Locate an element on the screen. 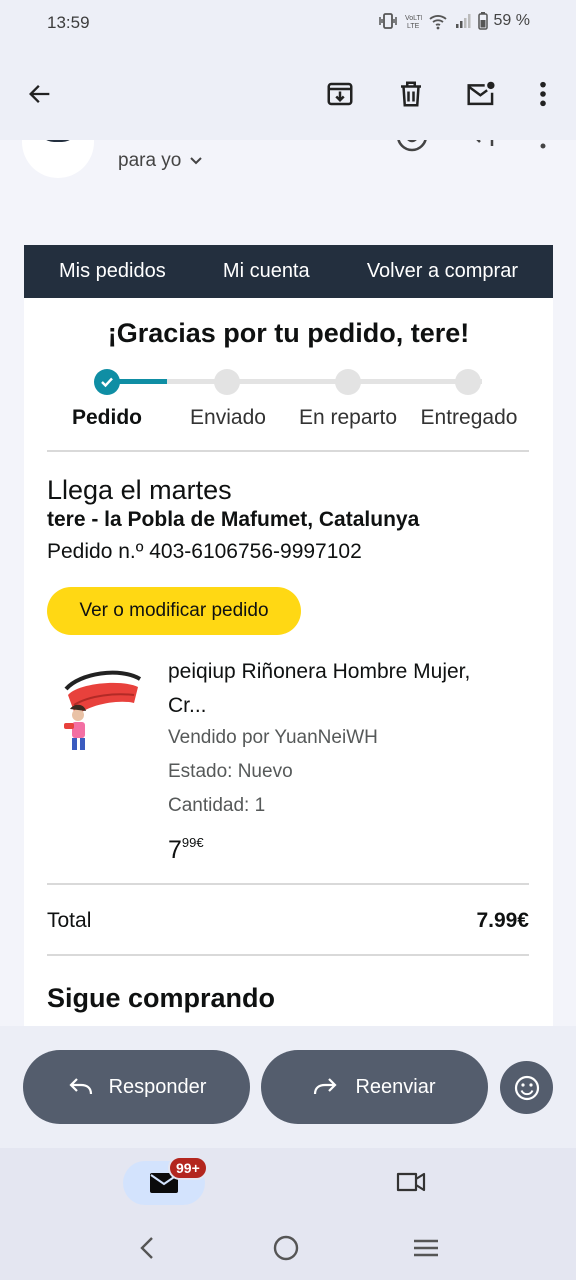  step-dot-delivered is located at coordinates (468, 382).